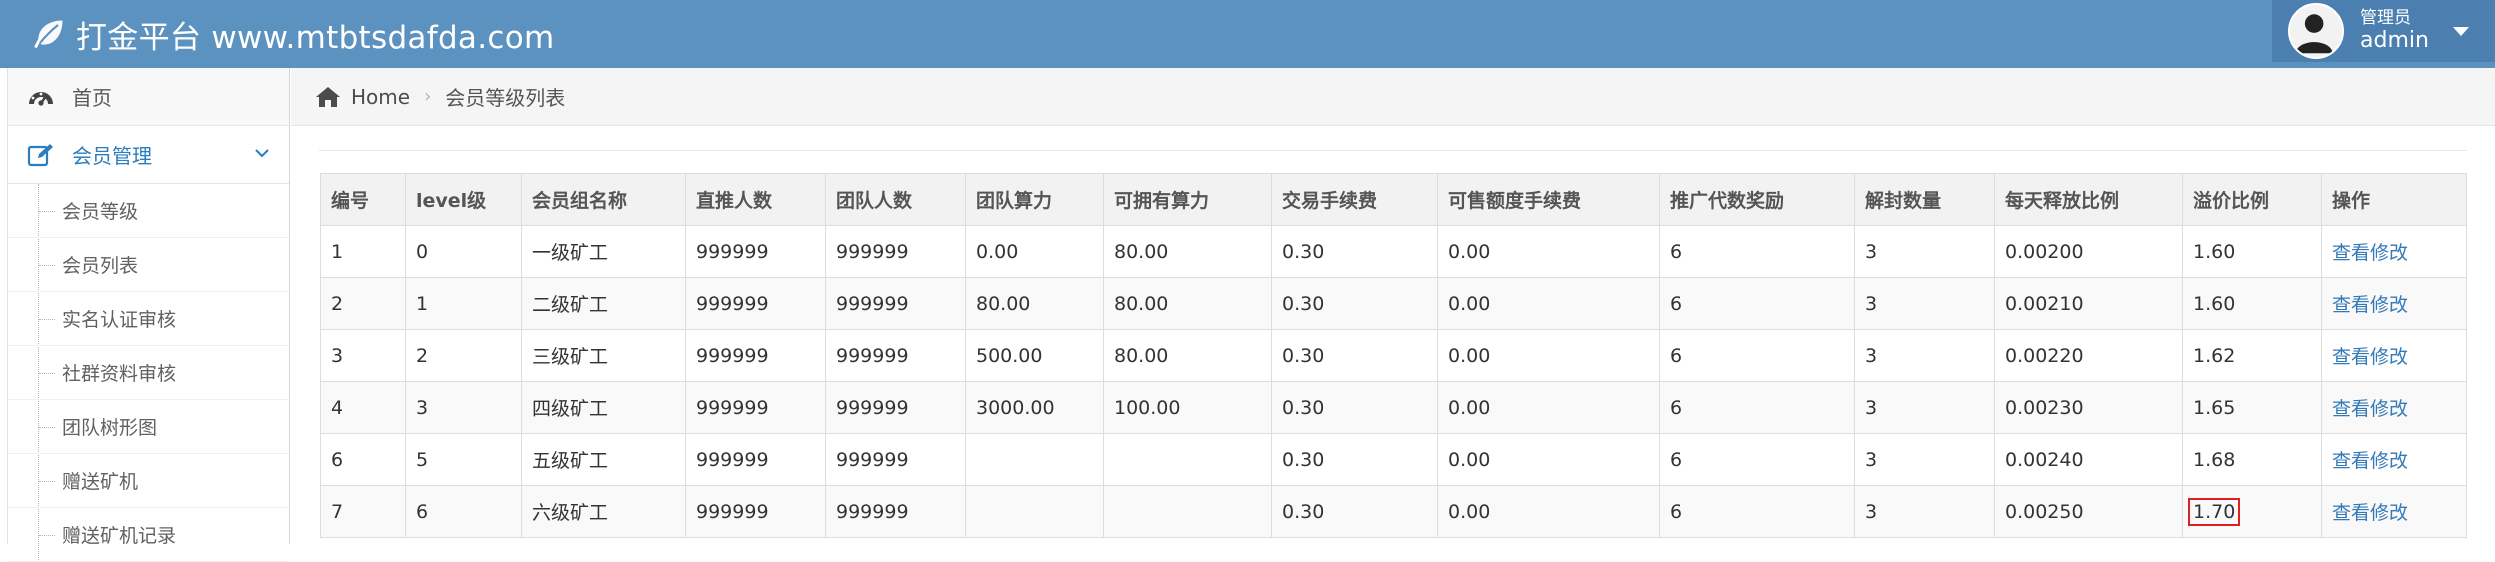 The width and height of the screenshot is (2495, 562). Describe the element at coordinates (463, 303) in the screenshot. I see `table-cell: 1` at that location.